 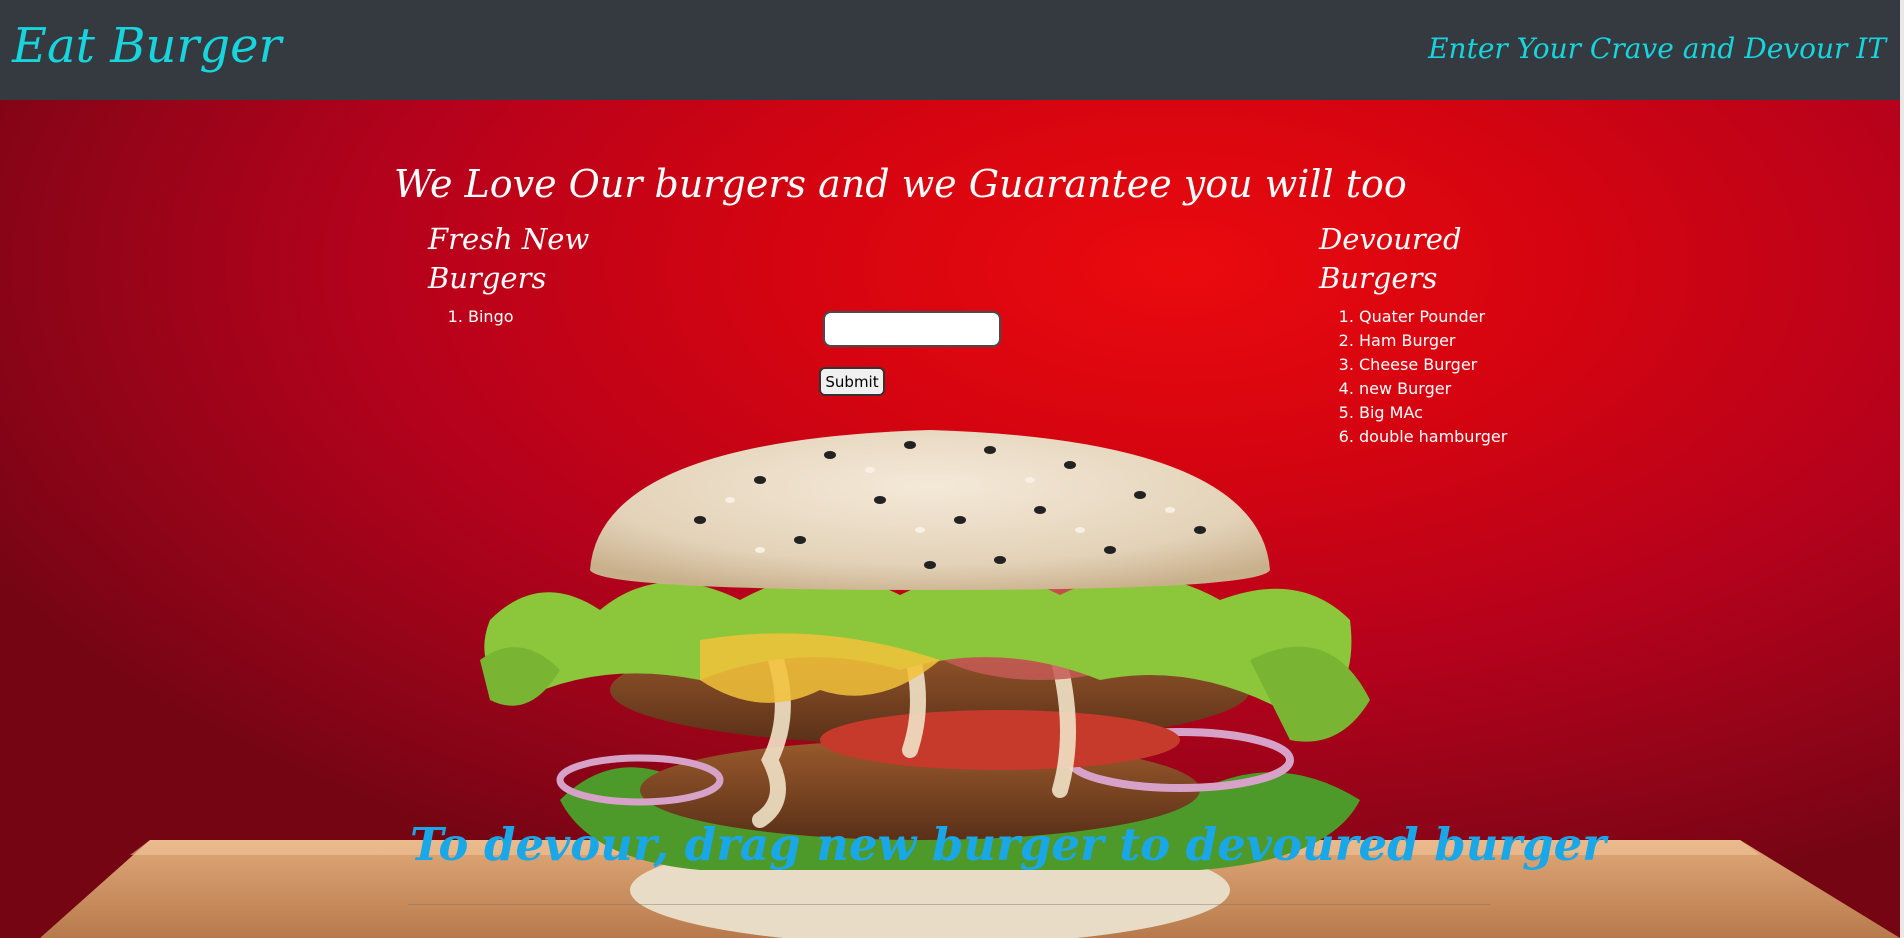 What do you see at coordinates (146, 46) in the screenshot?
I see `brand-logo: Eat Burger` at bounding box center [146, 46].